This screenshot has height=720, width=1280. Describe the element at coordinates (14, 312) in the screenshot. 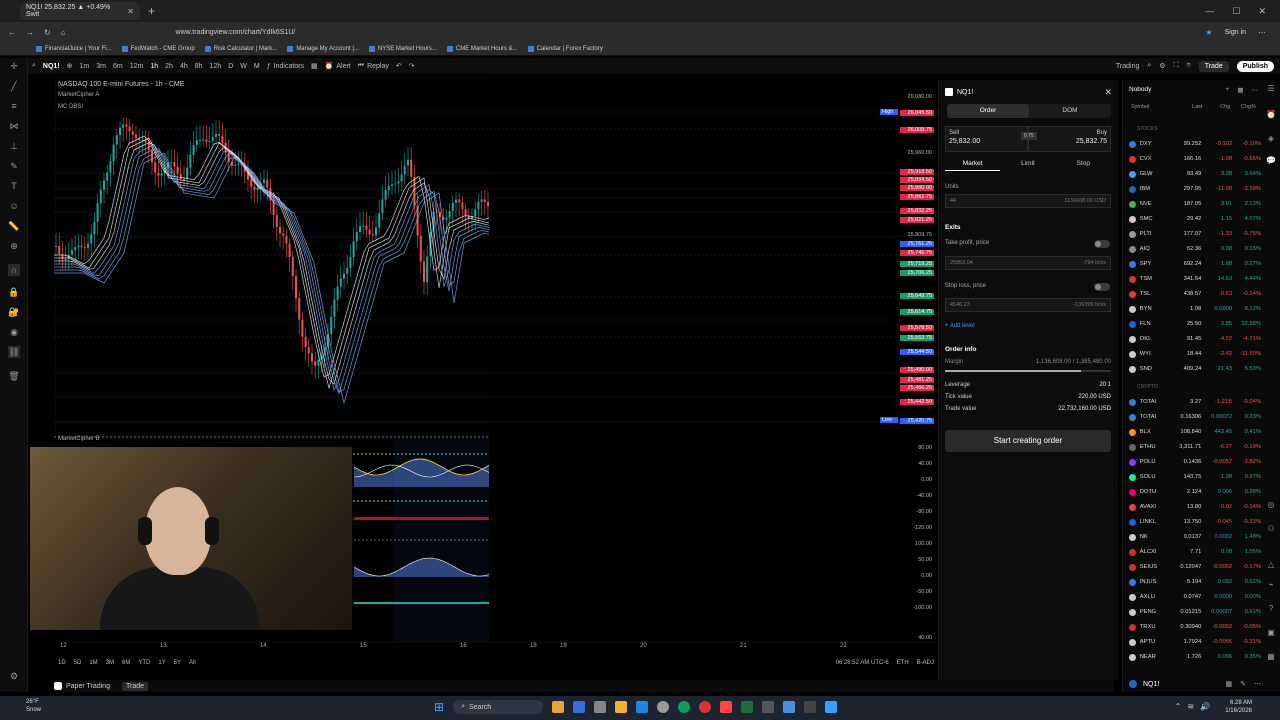

I see `lock-drawings-icon: 🔐` at that location.